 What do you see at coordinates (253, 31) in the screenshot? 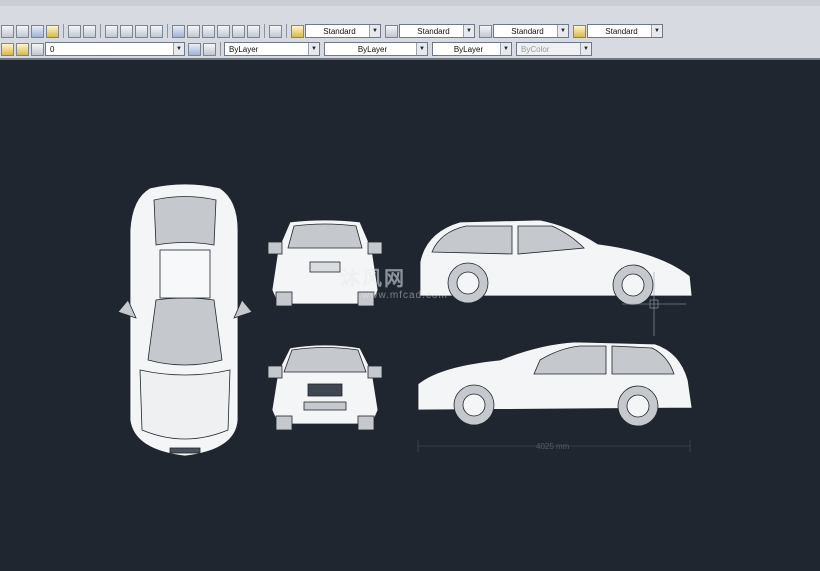
I see `quickcalc-icon` at bounding box center [253, 31].